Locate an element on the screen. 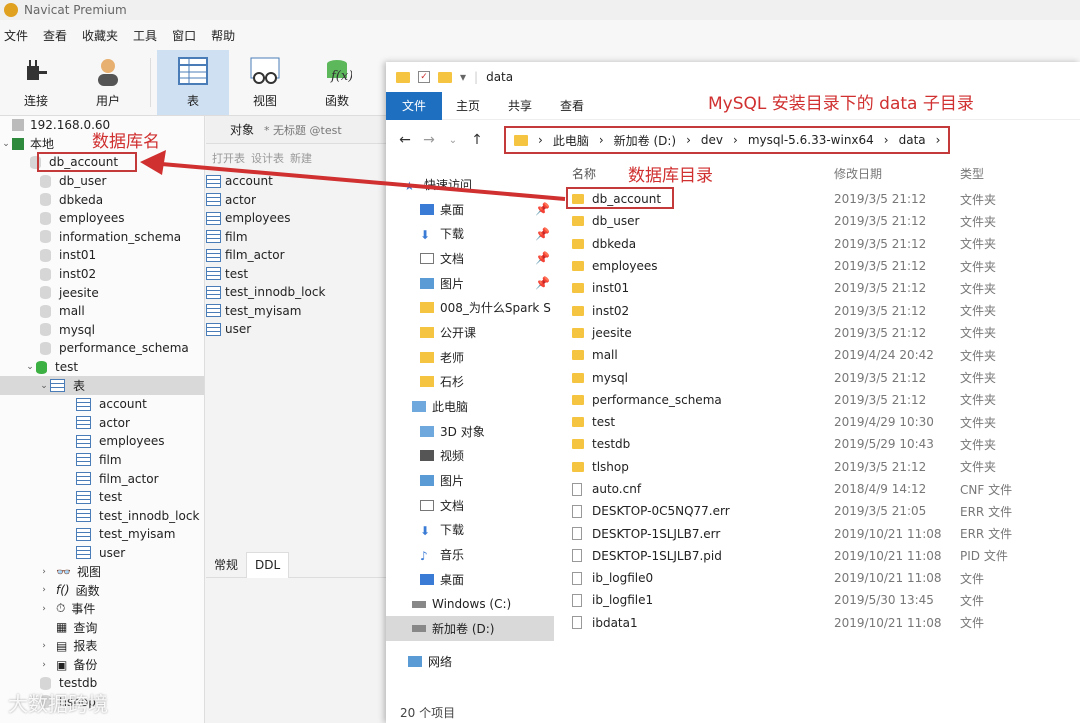 The width and height of the screenshot is (1080, 723). object-item: employees is located at coordinates (296, 218).